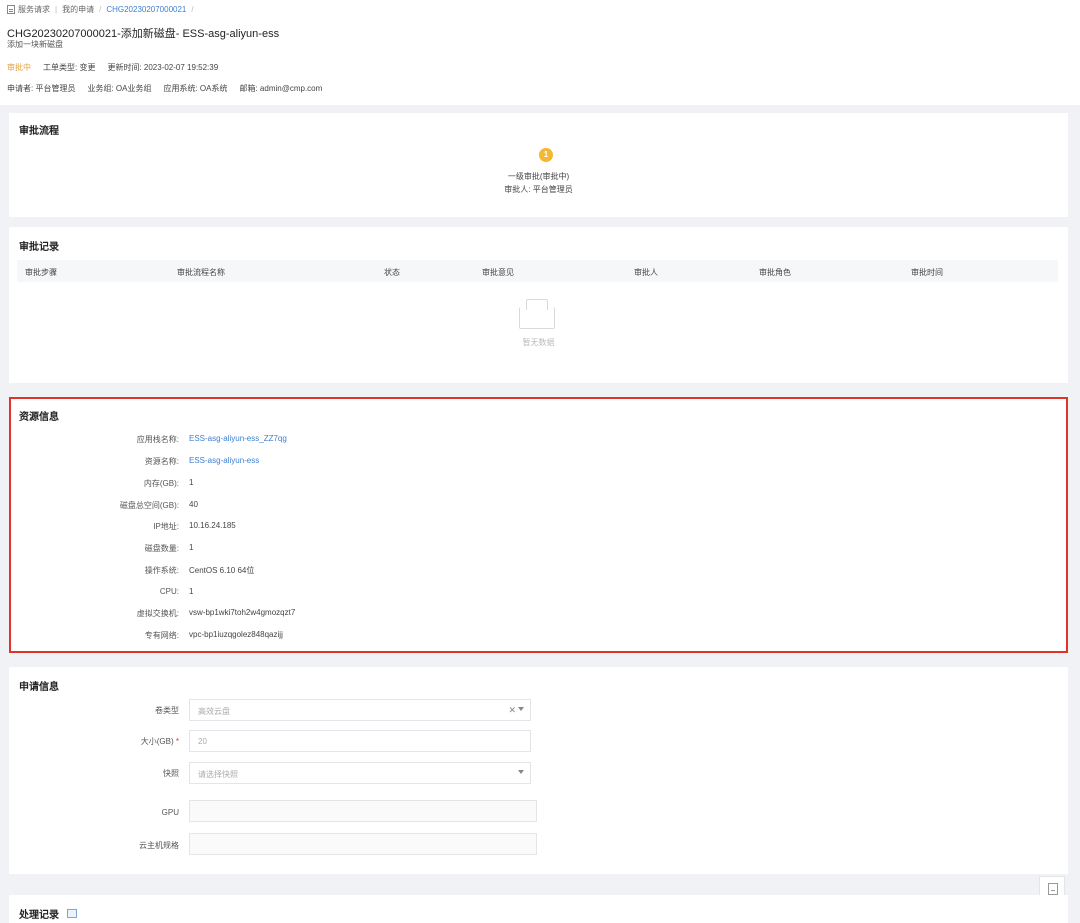 This screenshot has width=1080, height=923. I want to click on resource-value: 40, so click(193, 504).